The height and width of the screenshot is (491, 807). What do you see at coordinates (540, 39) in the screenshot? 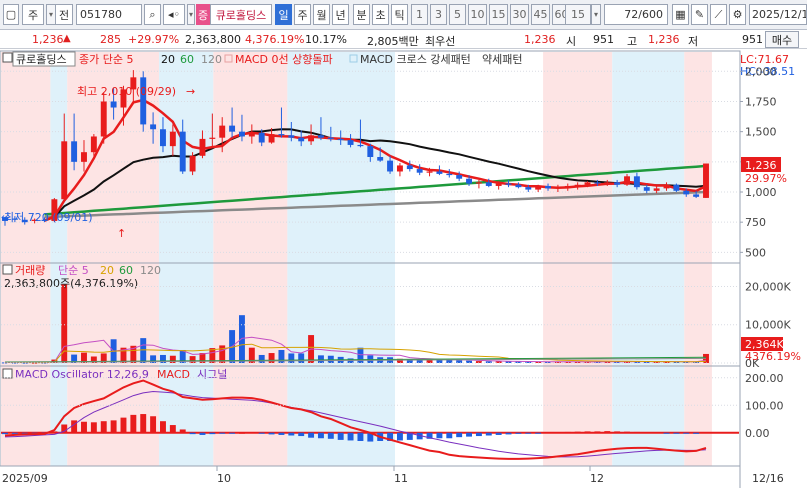
I see `ask-price: 1,236` at bounding box center [540, 39].